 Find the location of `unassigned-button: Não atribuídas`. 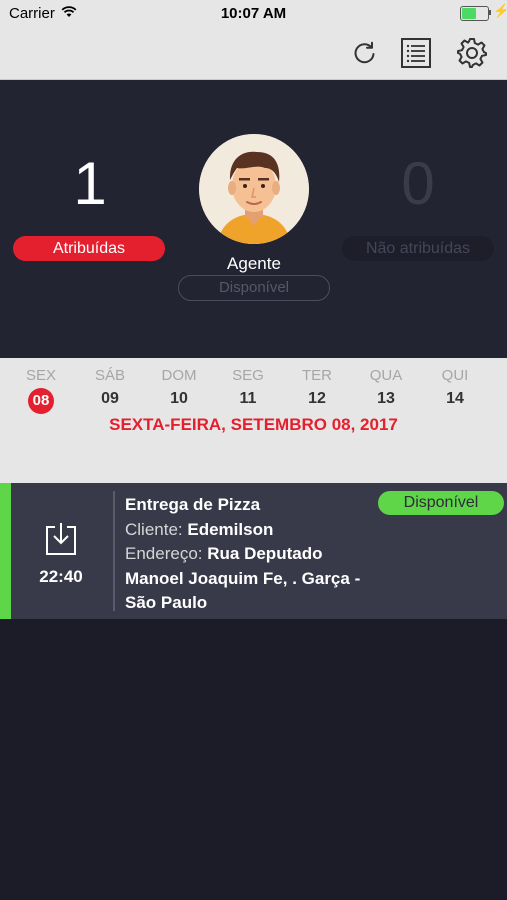

unassigned-button: Não atribuídas is located at coordinates (418, 248).